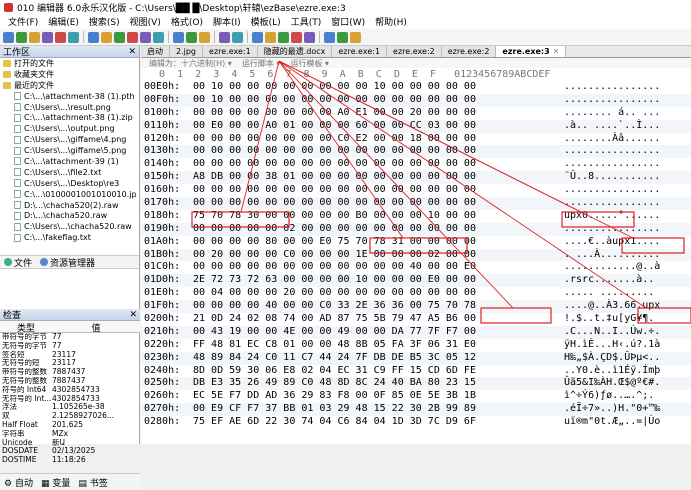 Image resolution: width=691 pixels, height=490 pixels. Describe the element at coordinates (21, 37) in the screenshot. I see `open-folder-icon` at that location.